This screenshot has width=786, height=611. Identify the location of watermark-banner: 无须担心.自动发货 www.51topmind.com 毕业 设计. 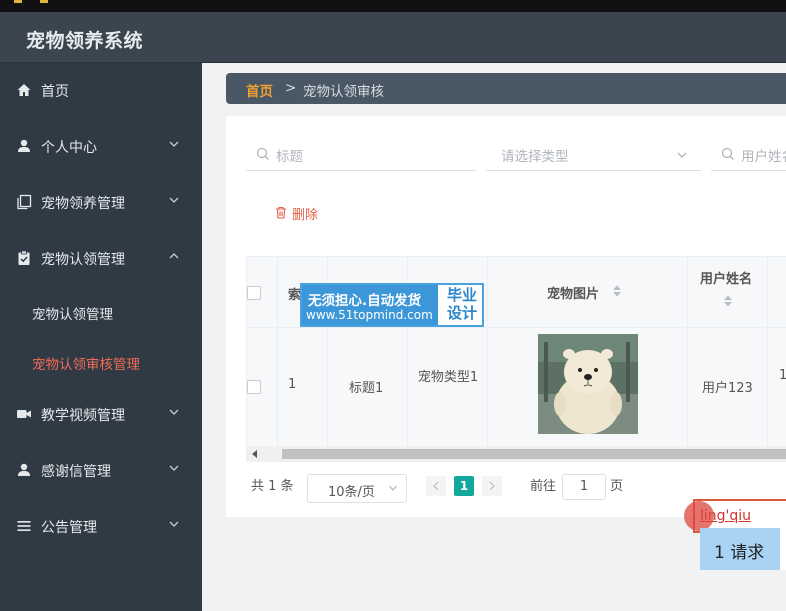
(392, 305).